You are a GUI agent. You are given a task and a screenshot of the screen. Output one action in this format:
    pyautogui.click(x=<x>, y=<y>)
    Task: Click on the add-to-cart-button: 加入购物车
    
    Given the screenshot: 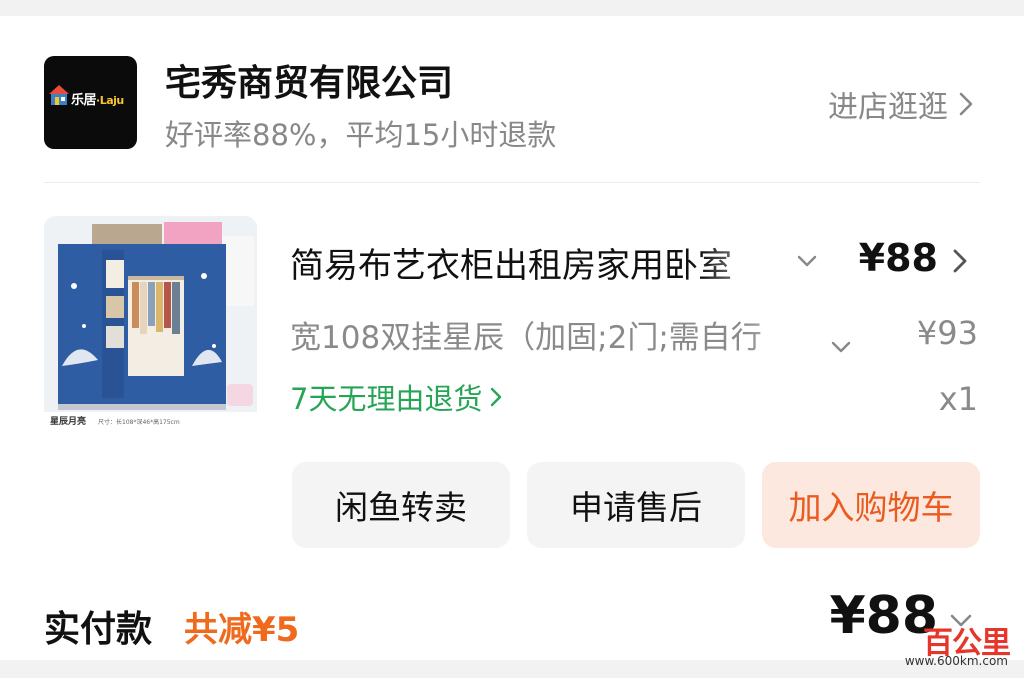 What is the action you would take?
    pyautogui.click(x=871, y=505)
    